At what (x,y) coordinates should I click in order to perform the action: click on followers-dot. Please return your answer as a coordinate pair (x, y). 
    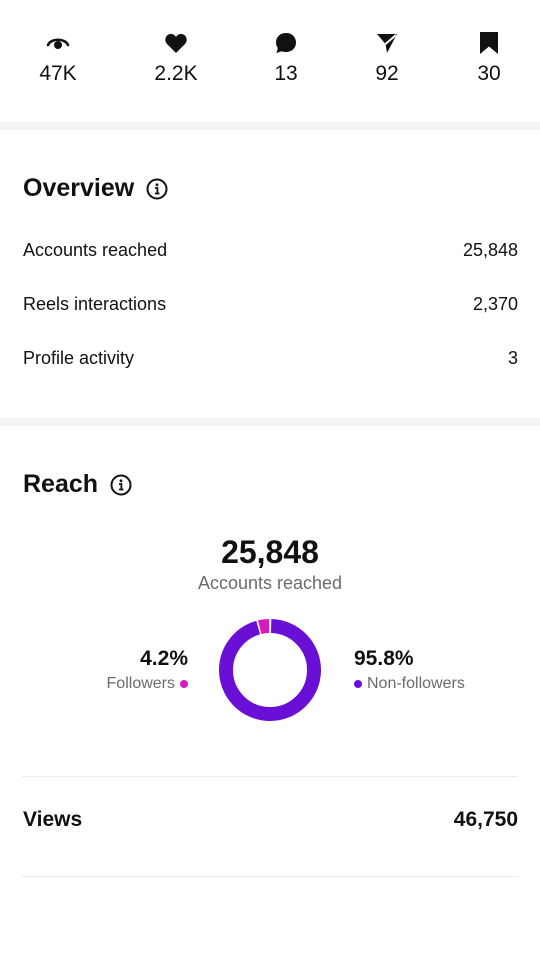
    Looking at the image, I should click on (184, 684).